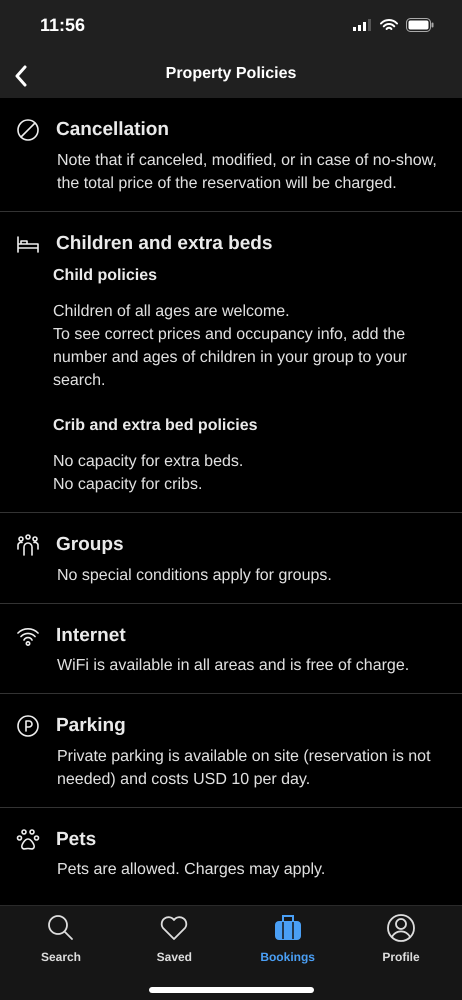 This screenshot has width=462, height=1000. Describe the element at coordinates (21, 75) in the screenshot. I see `back-chevron-icon` at that location.